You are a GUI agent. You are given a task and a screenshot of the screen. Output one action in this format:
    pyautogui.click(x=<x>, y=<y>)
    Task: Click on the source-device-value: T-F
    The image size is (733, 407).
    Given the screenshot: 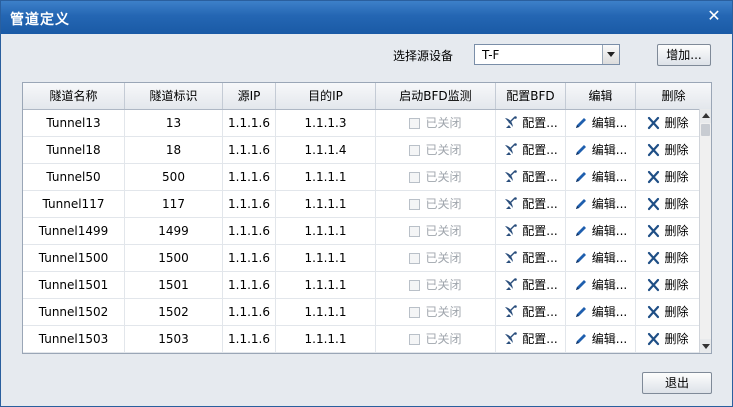 What is the action you would take?
    pyautogui.click(x=491, y=55)
    